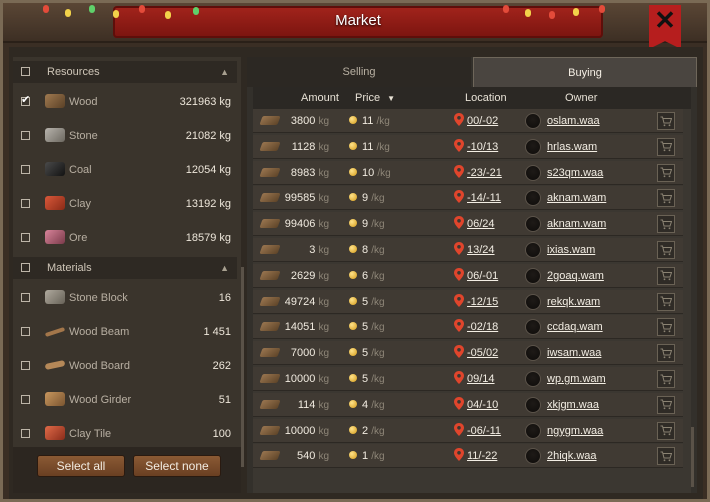 This screenshot has width=710, height=502. What do you see at coordinates (25, 99) in the screenshot?
I see `wood-checkbox` at bounding box center [25, 99].